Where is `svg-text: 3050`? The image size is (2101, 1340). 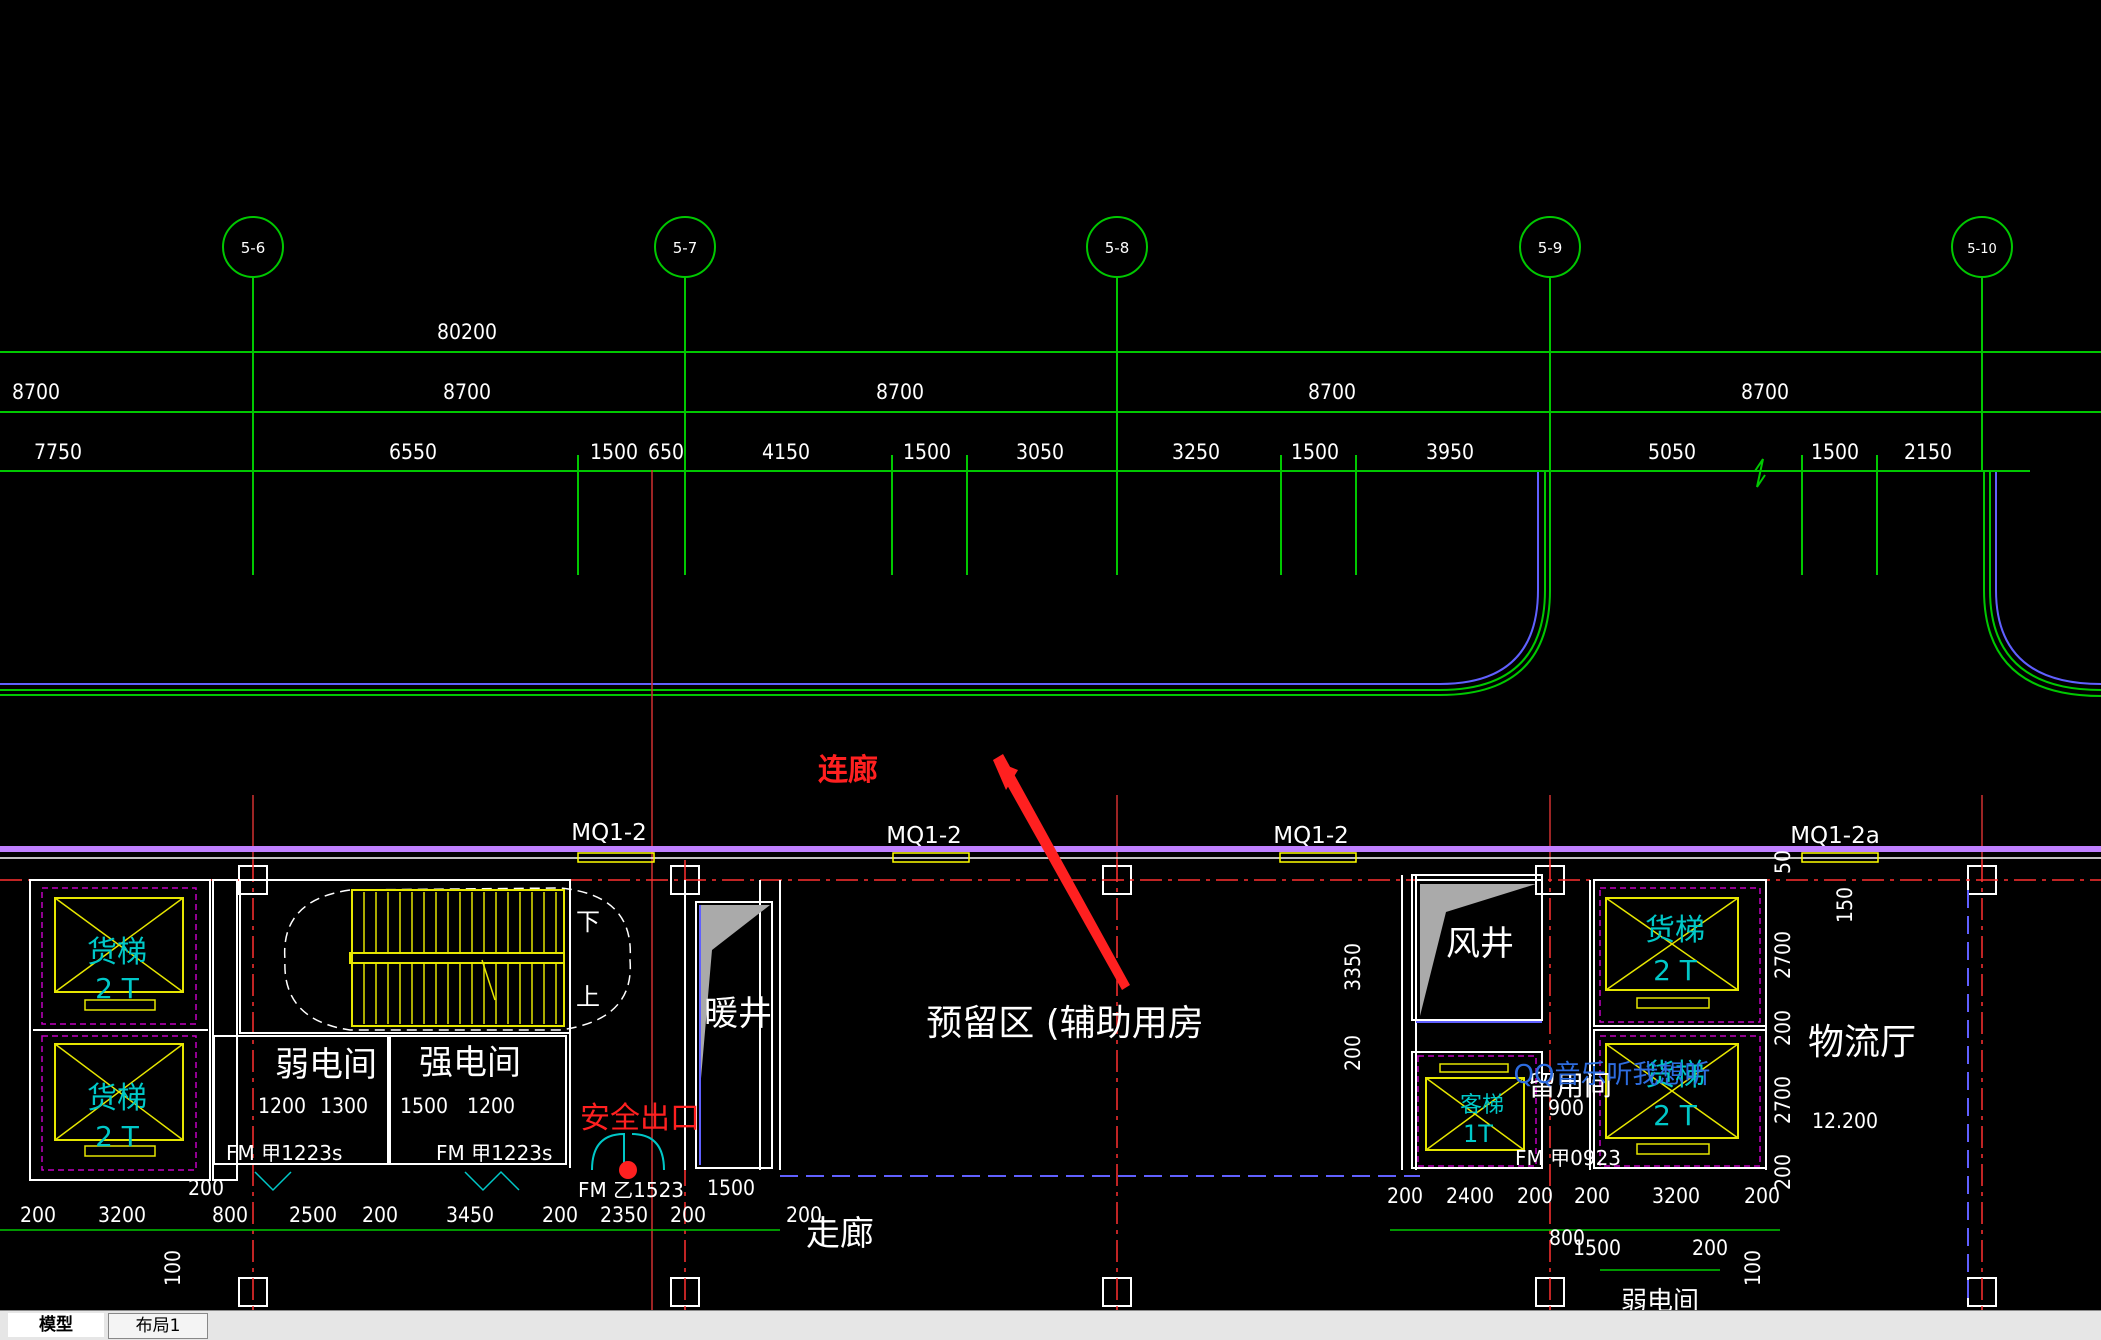 svg-text: 3050 is located at coordinates (1040, 452).